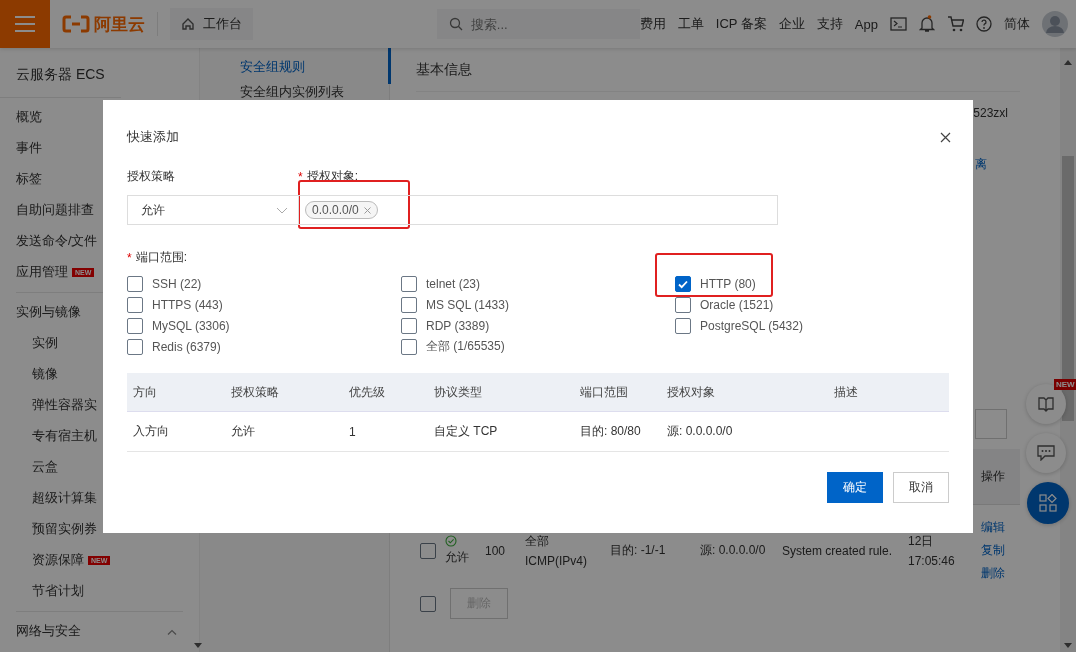  I want to click on sidebar-item: 发送命令/文件, so click(57, 241).